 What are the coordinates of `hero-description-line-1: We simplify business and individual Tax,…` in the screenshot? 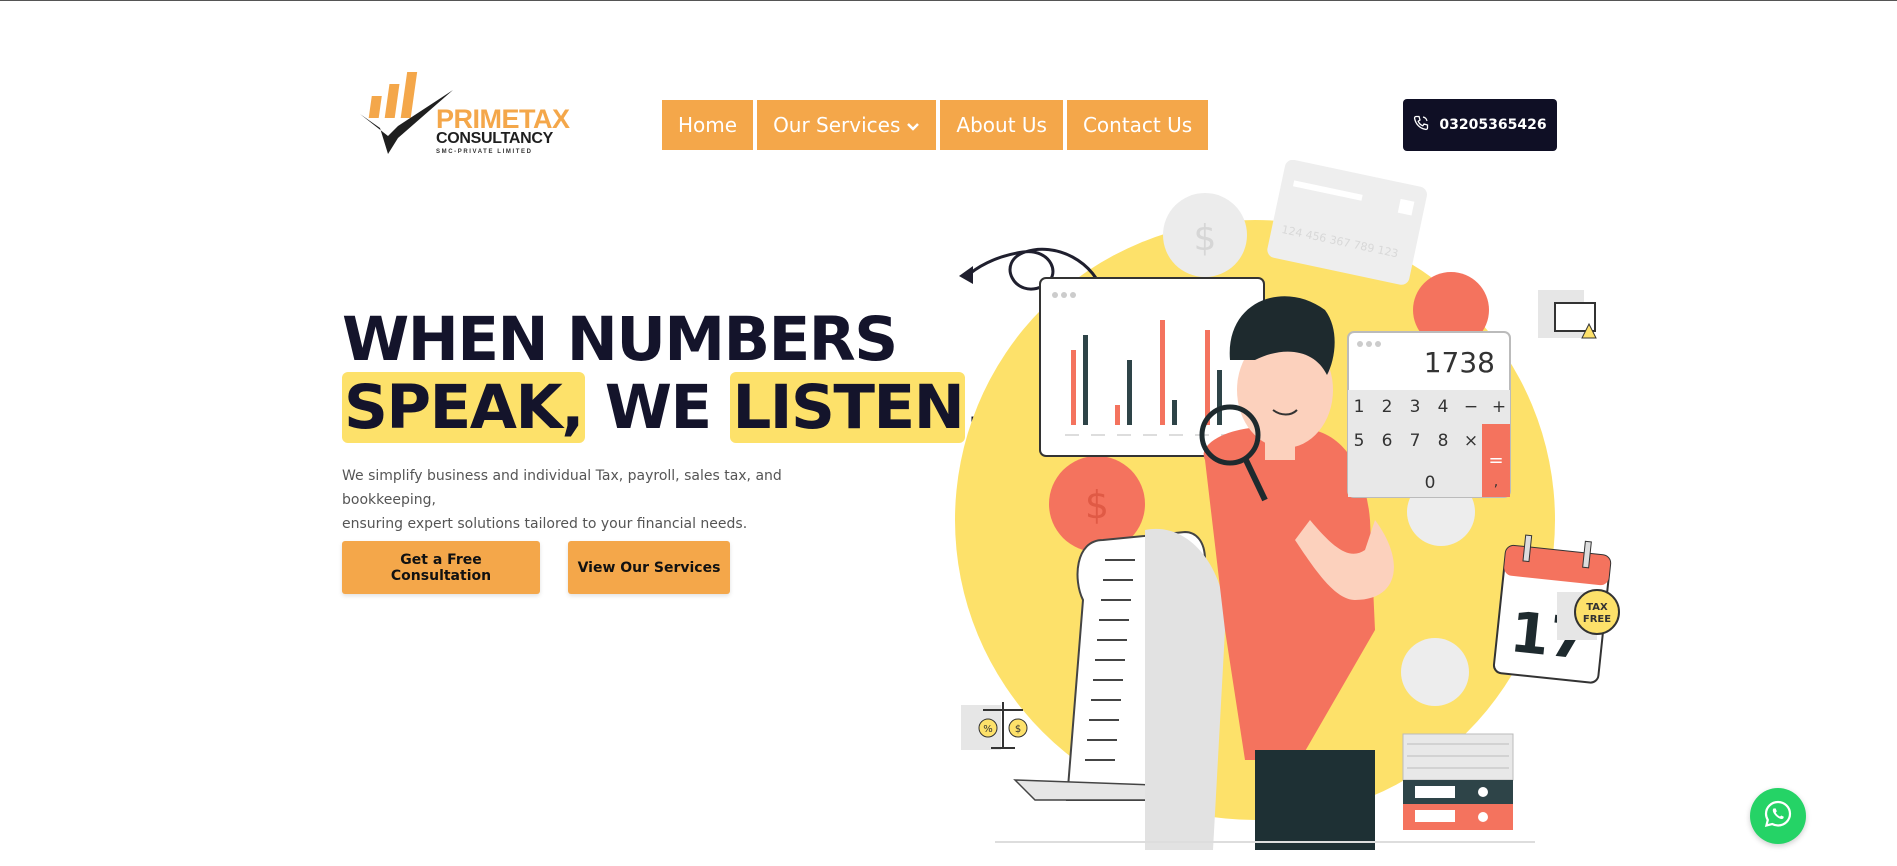 It's located at (562, 488).